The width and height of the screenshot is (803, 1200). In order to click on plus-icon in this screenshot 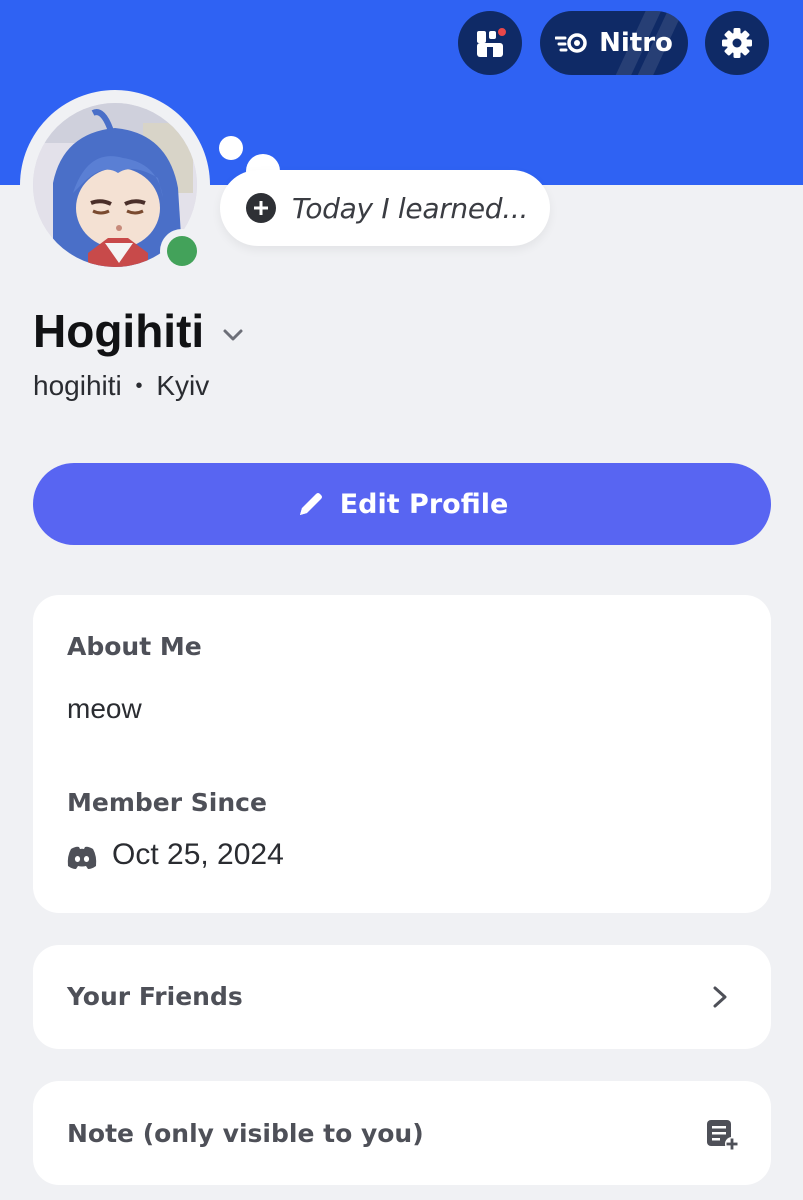, I will do `click(261, 208)`.